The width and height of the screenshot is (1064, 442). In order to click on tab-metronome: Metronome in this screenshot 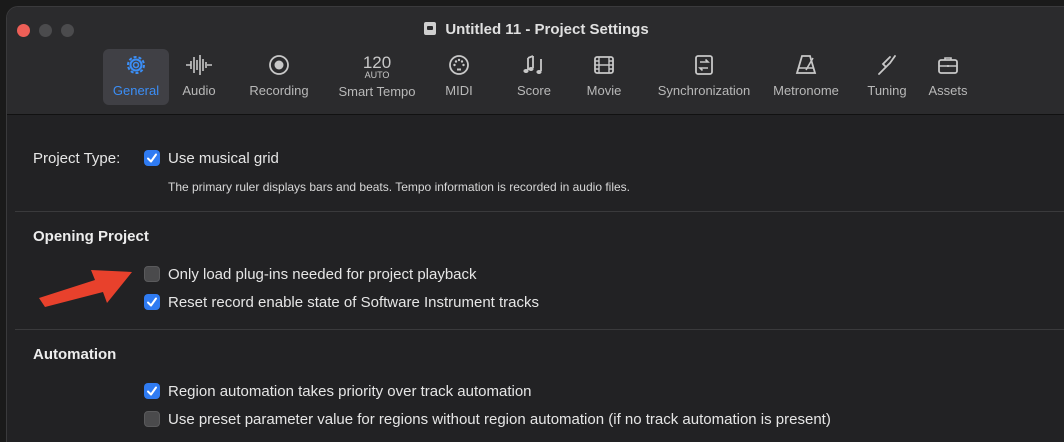, I will do `click(806, 77)`.